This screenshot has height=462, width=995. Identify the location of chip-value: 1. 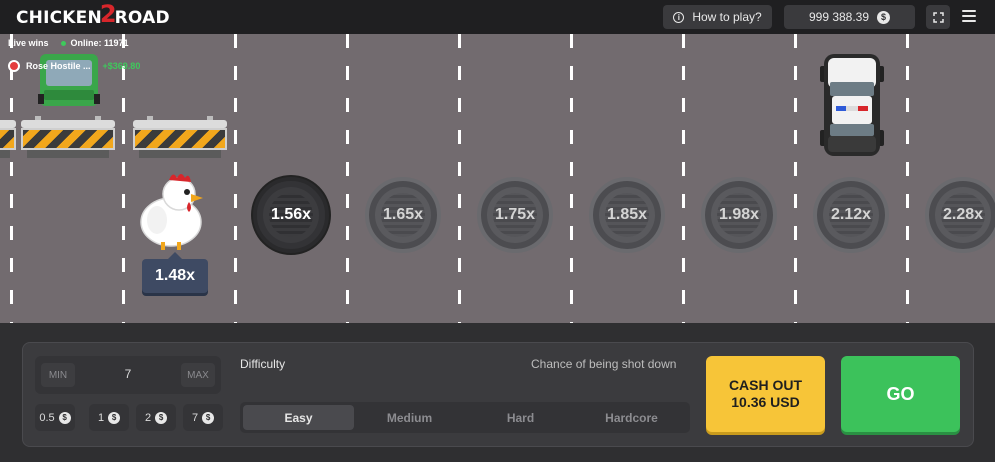
(101, 417).